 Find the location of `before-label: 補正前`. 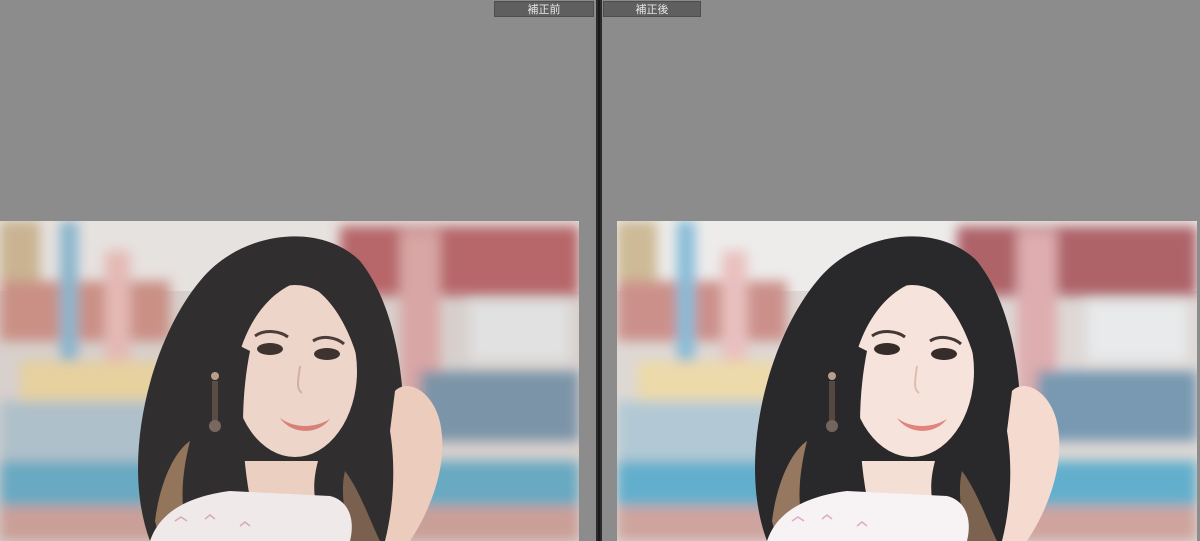

before-label: 補正前 is located at coordinates (544, 9).